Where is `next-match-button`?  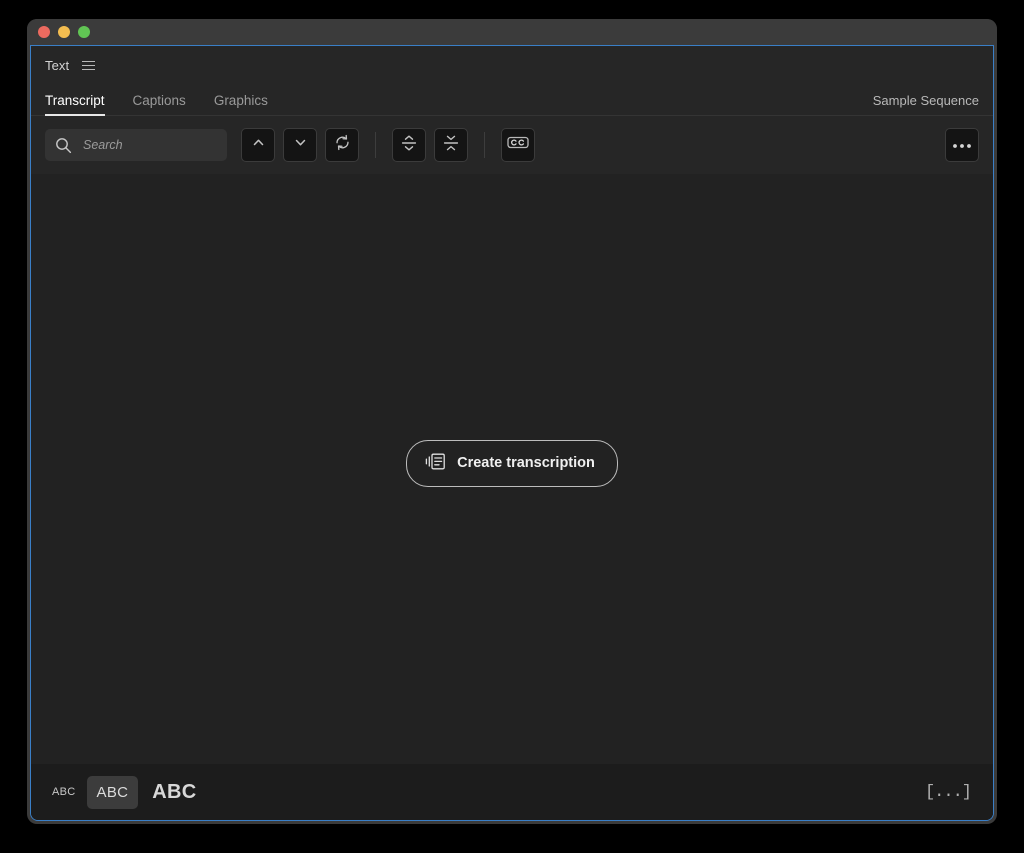 next-match-button is located at coordinates (300, 145).